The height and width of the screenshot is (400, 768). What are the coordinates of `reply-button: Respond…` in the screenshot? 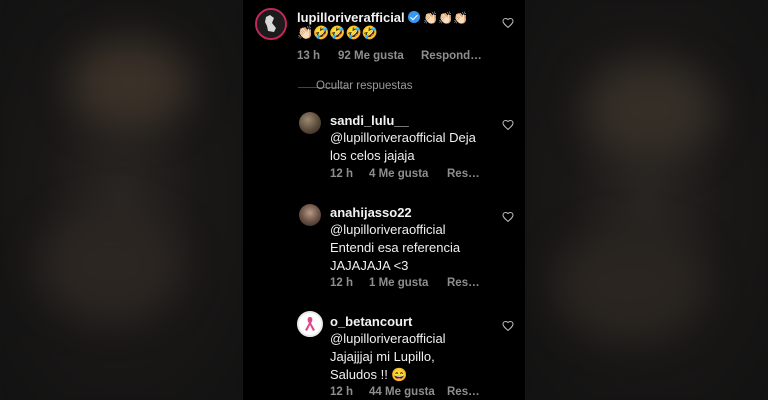 It's located at (451, 56).